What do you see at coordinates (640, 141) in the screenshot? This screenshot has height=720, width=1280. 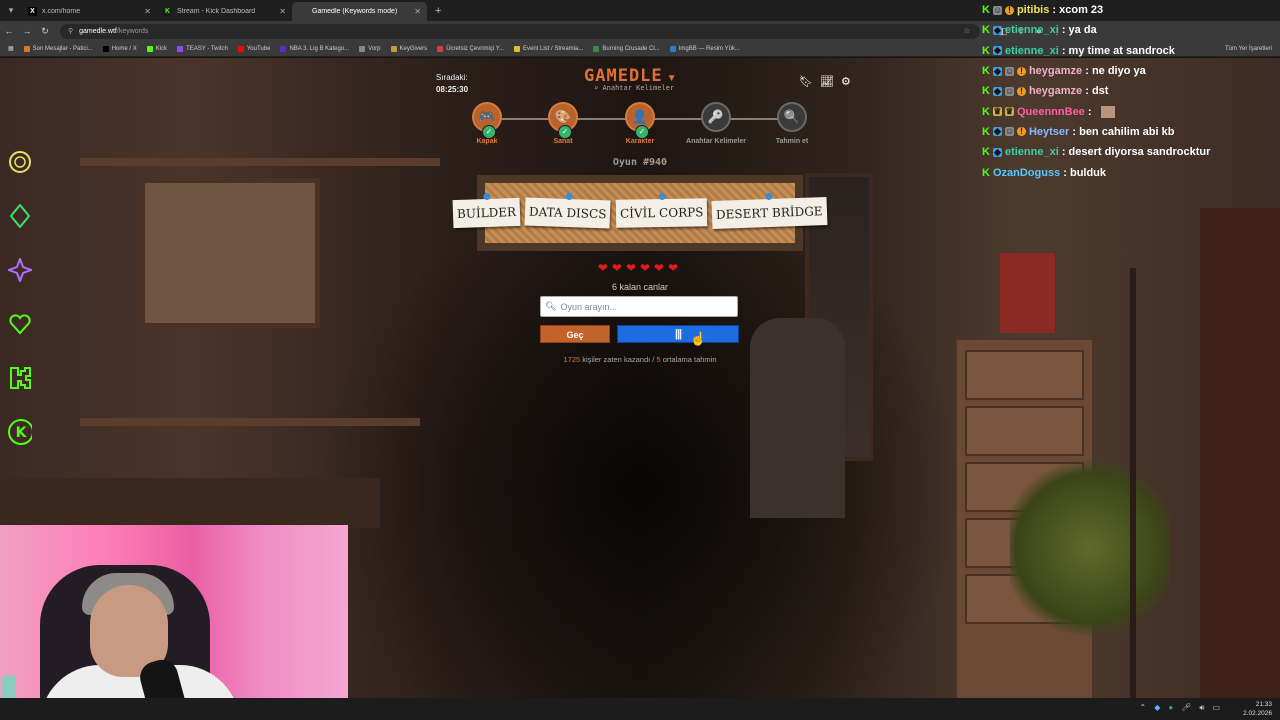 I see `step-label: Karakter` at bounding box center [640, 141].